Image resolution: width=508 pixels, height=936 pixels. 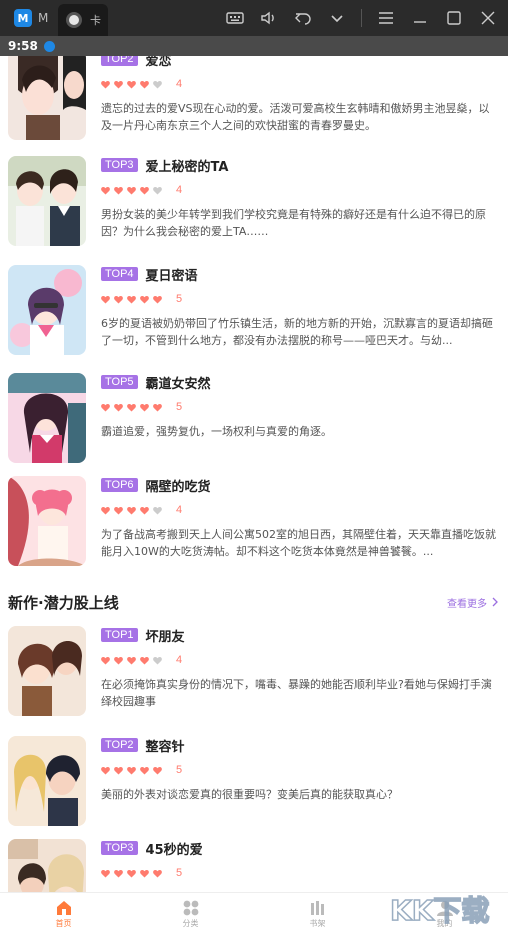 What do you see at coordinates (63, 908) in the screenshot?
I see `home-icon` at bounding box center [63, 908].